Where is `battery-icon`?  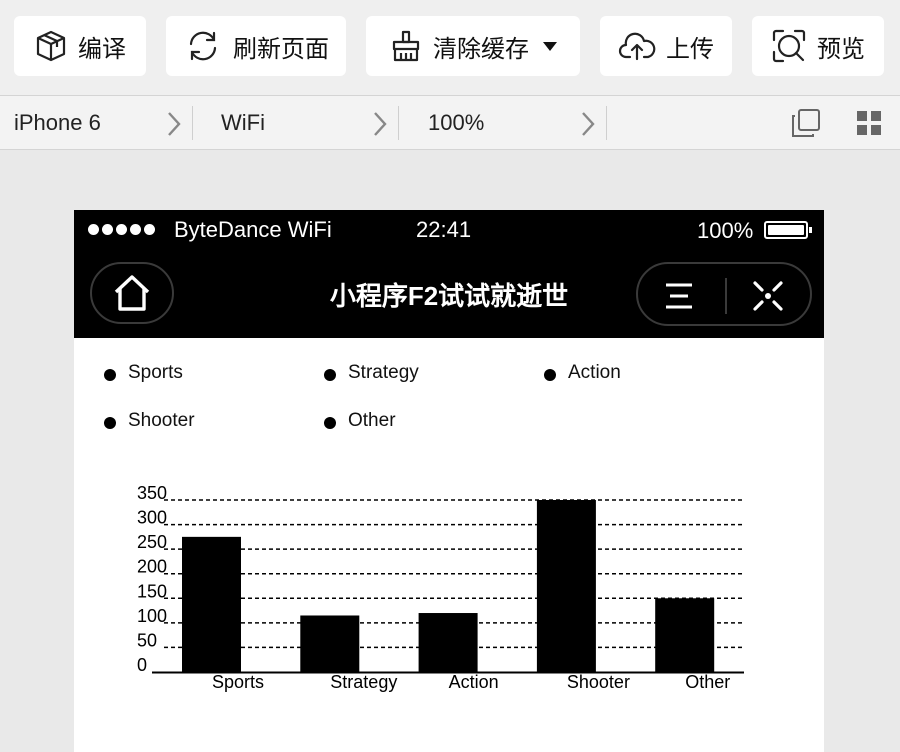
battery-icon is located at coordinates (788, 230).